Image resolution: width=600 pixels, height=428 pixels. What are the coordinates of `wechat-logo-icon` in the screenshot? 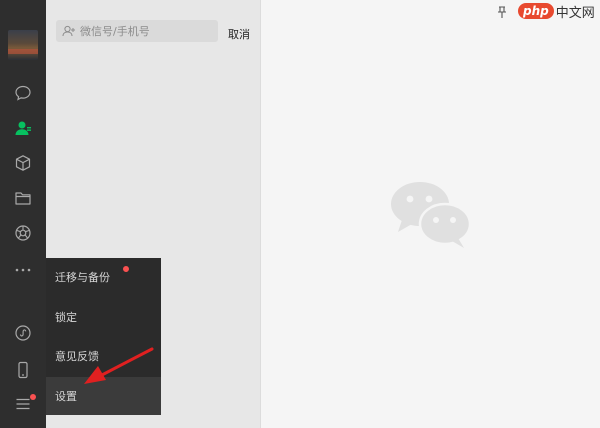 It's located at (431, 215).